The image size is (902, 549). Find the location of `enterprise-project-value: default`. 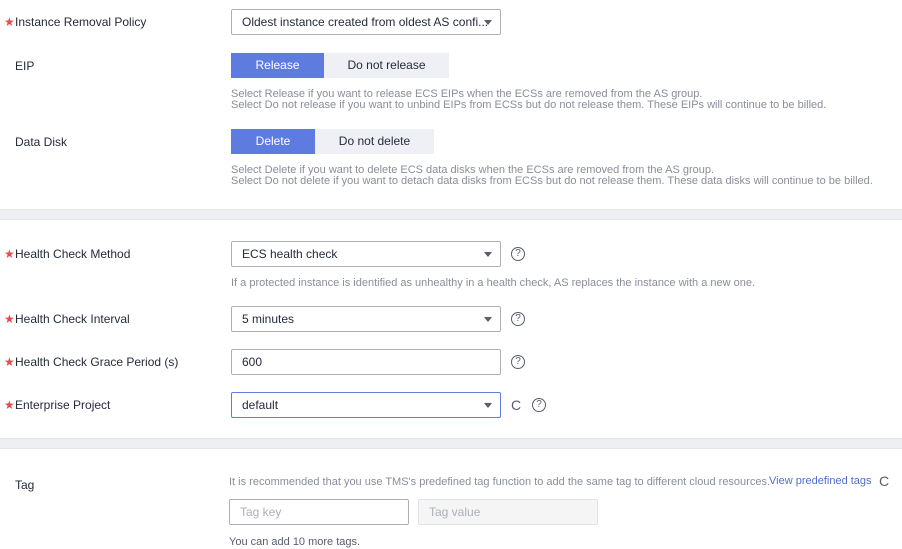

enterprise-project-value: default is located at coordinates (260, 405).